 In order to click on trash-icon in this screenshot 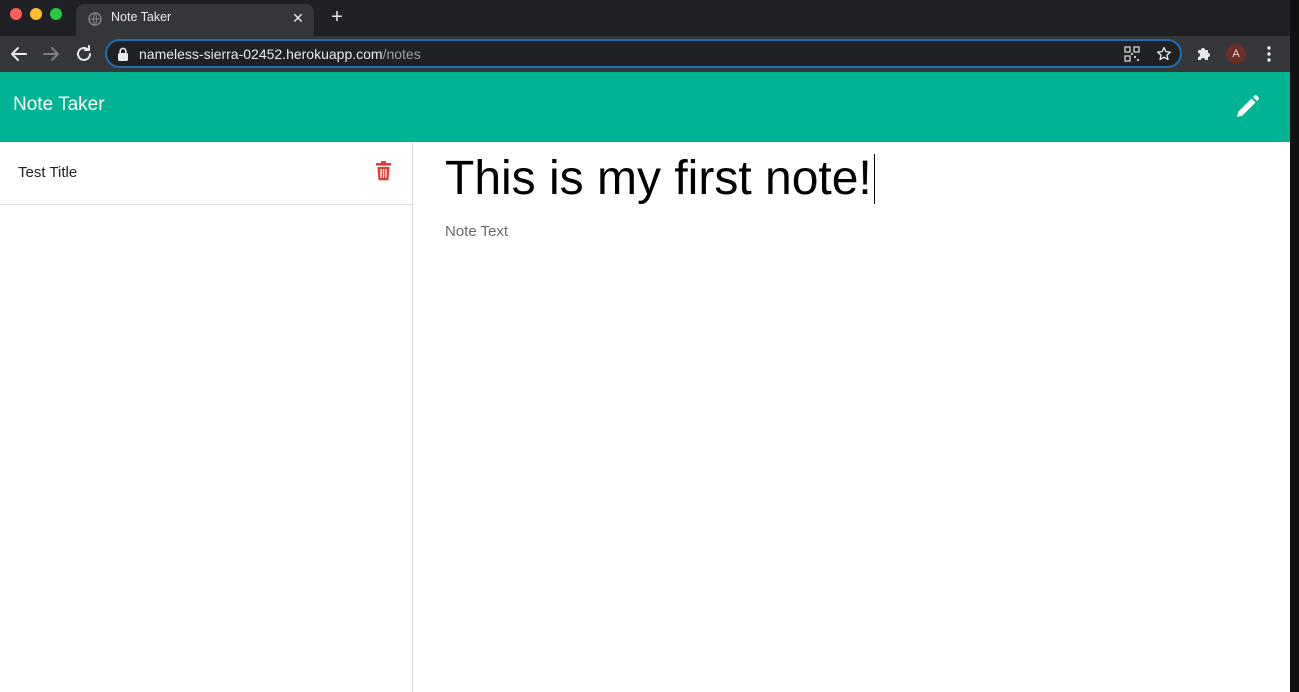, I will do `click(383, 171)`.